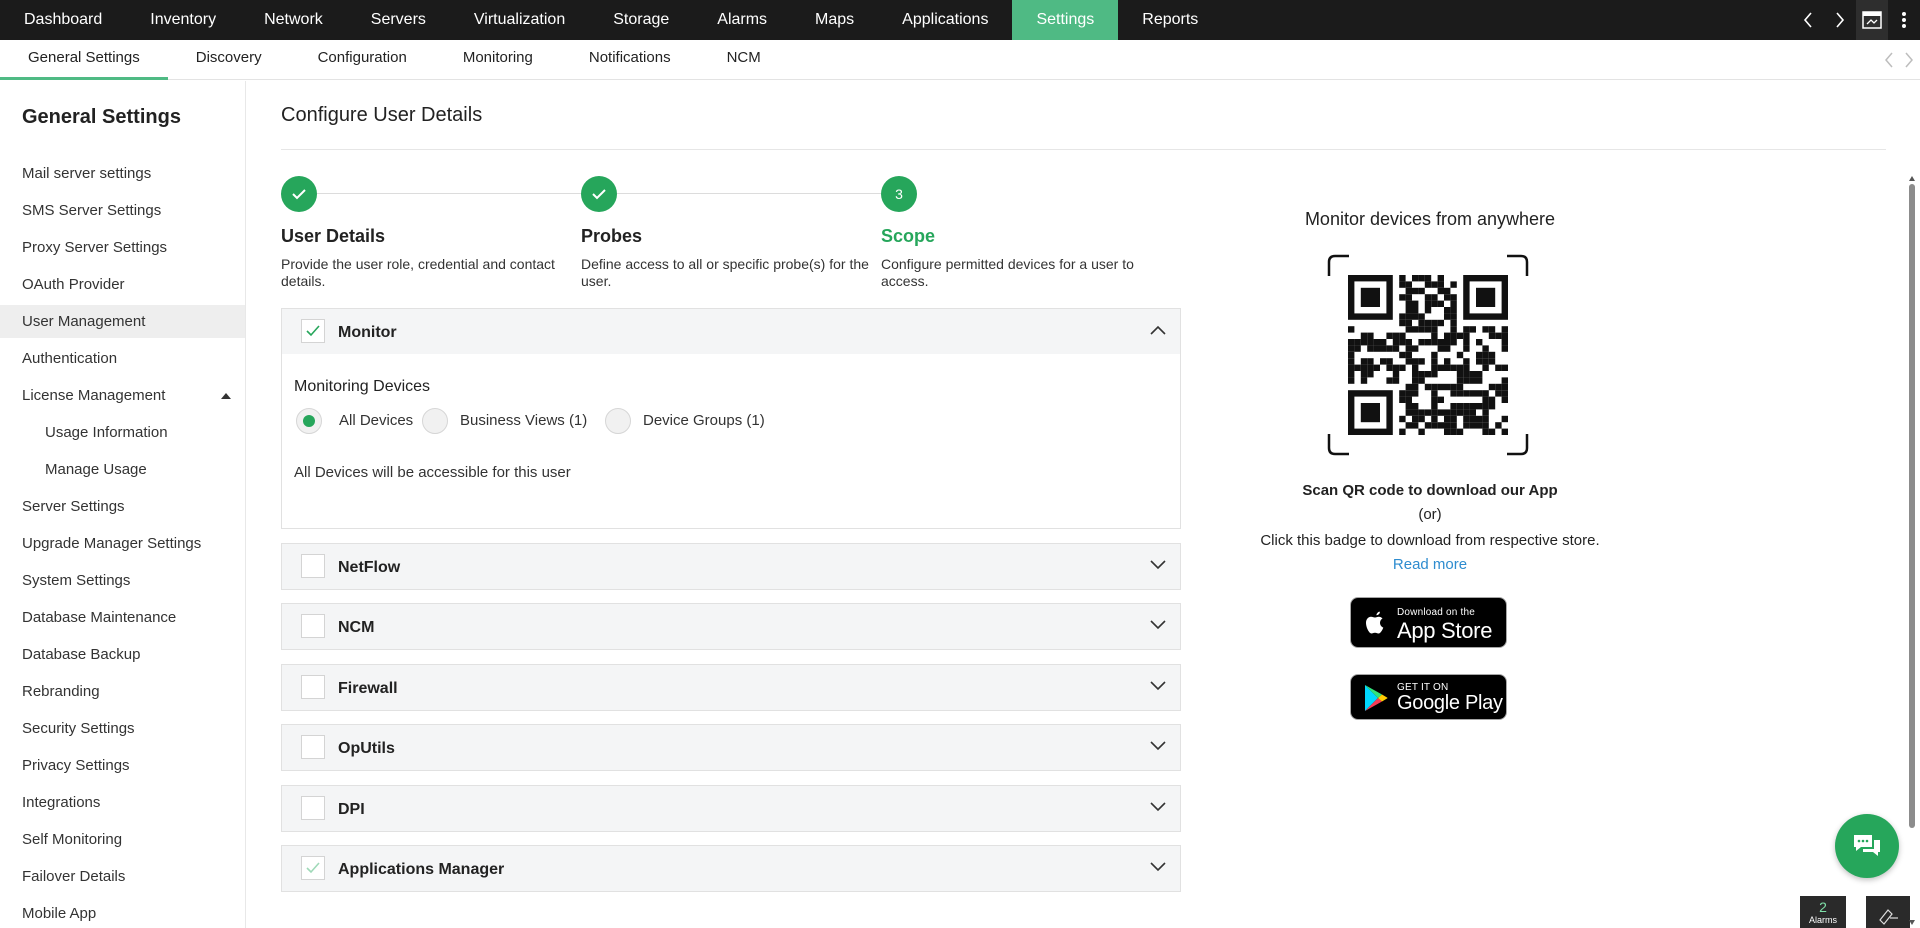  I want to click on topnav-reports: Reports, so click(1170, 20).